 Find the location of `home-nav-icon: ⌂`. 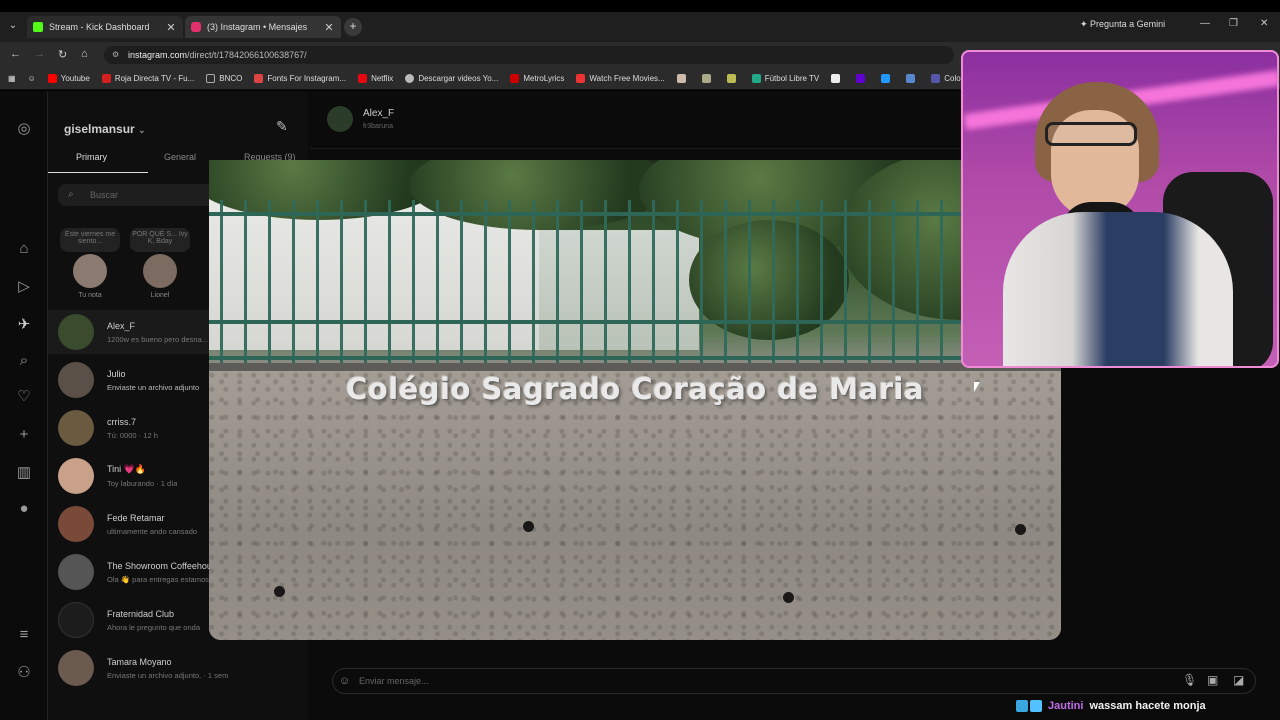

home-nav-icon: ⌂ is located at coordinates (24, 249).